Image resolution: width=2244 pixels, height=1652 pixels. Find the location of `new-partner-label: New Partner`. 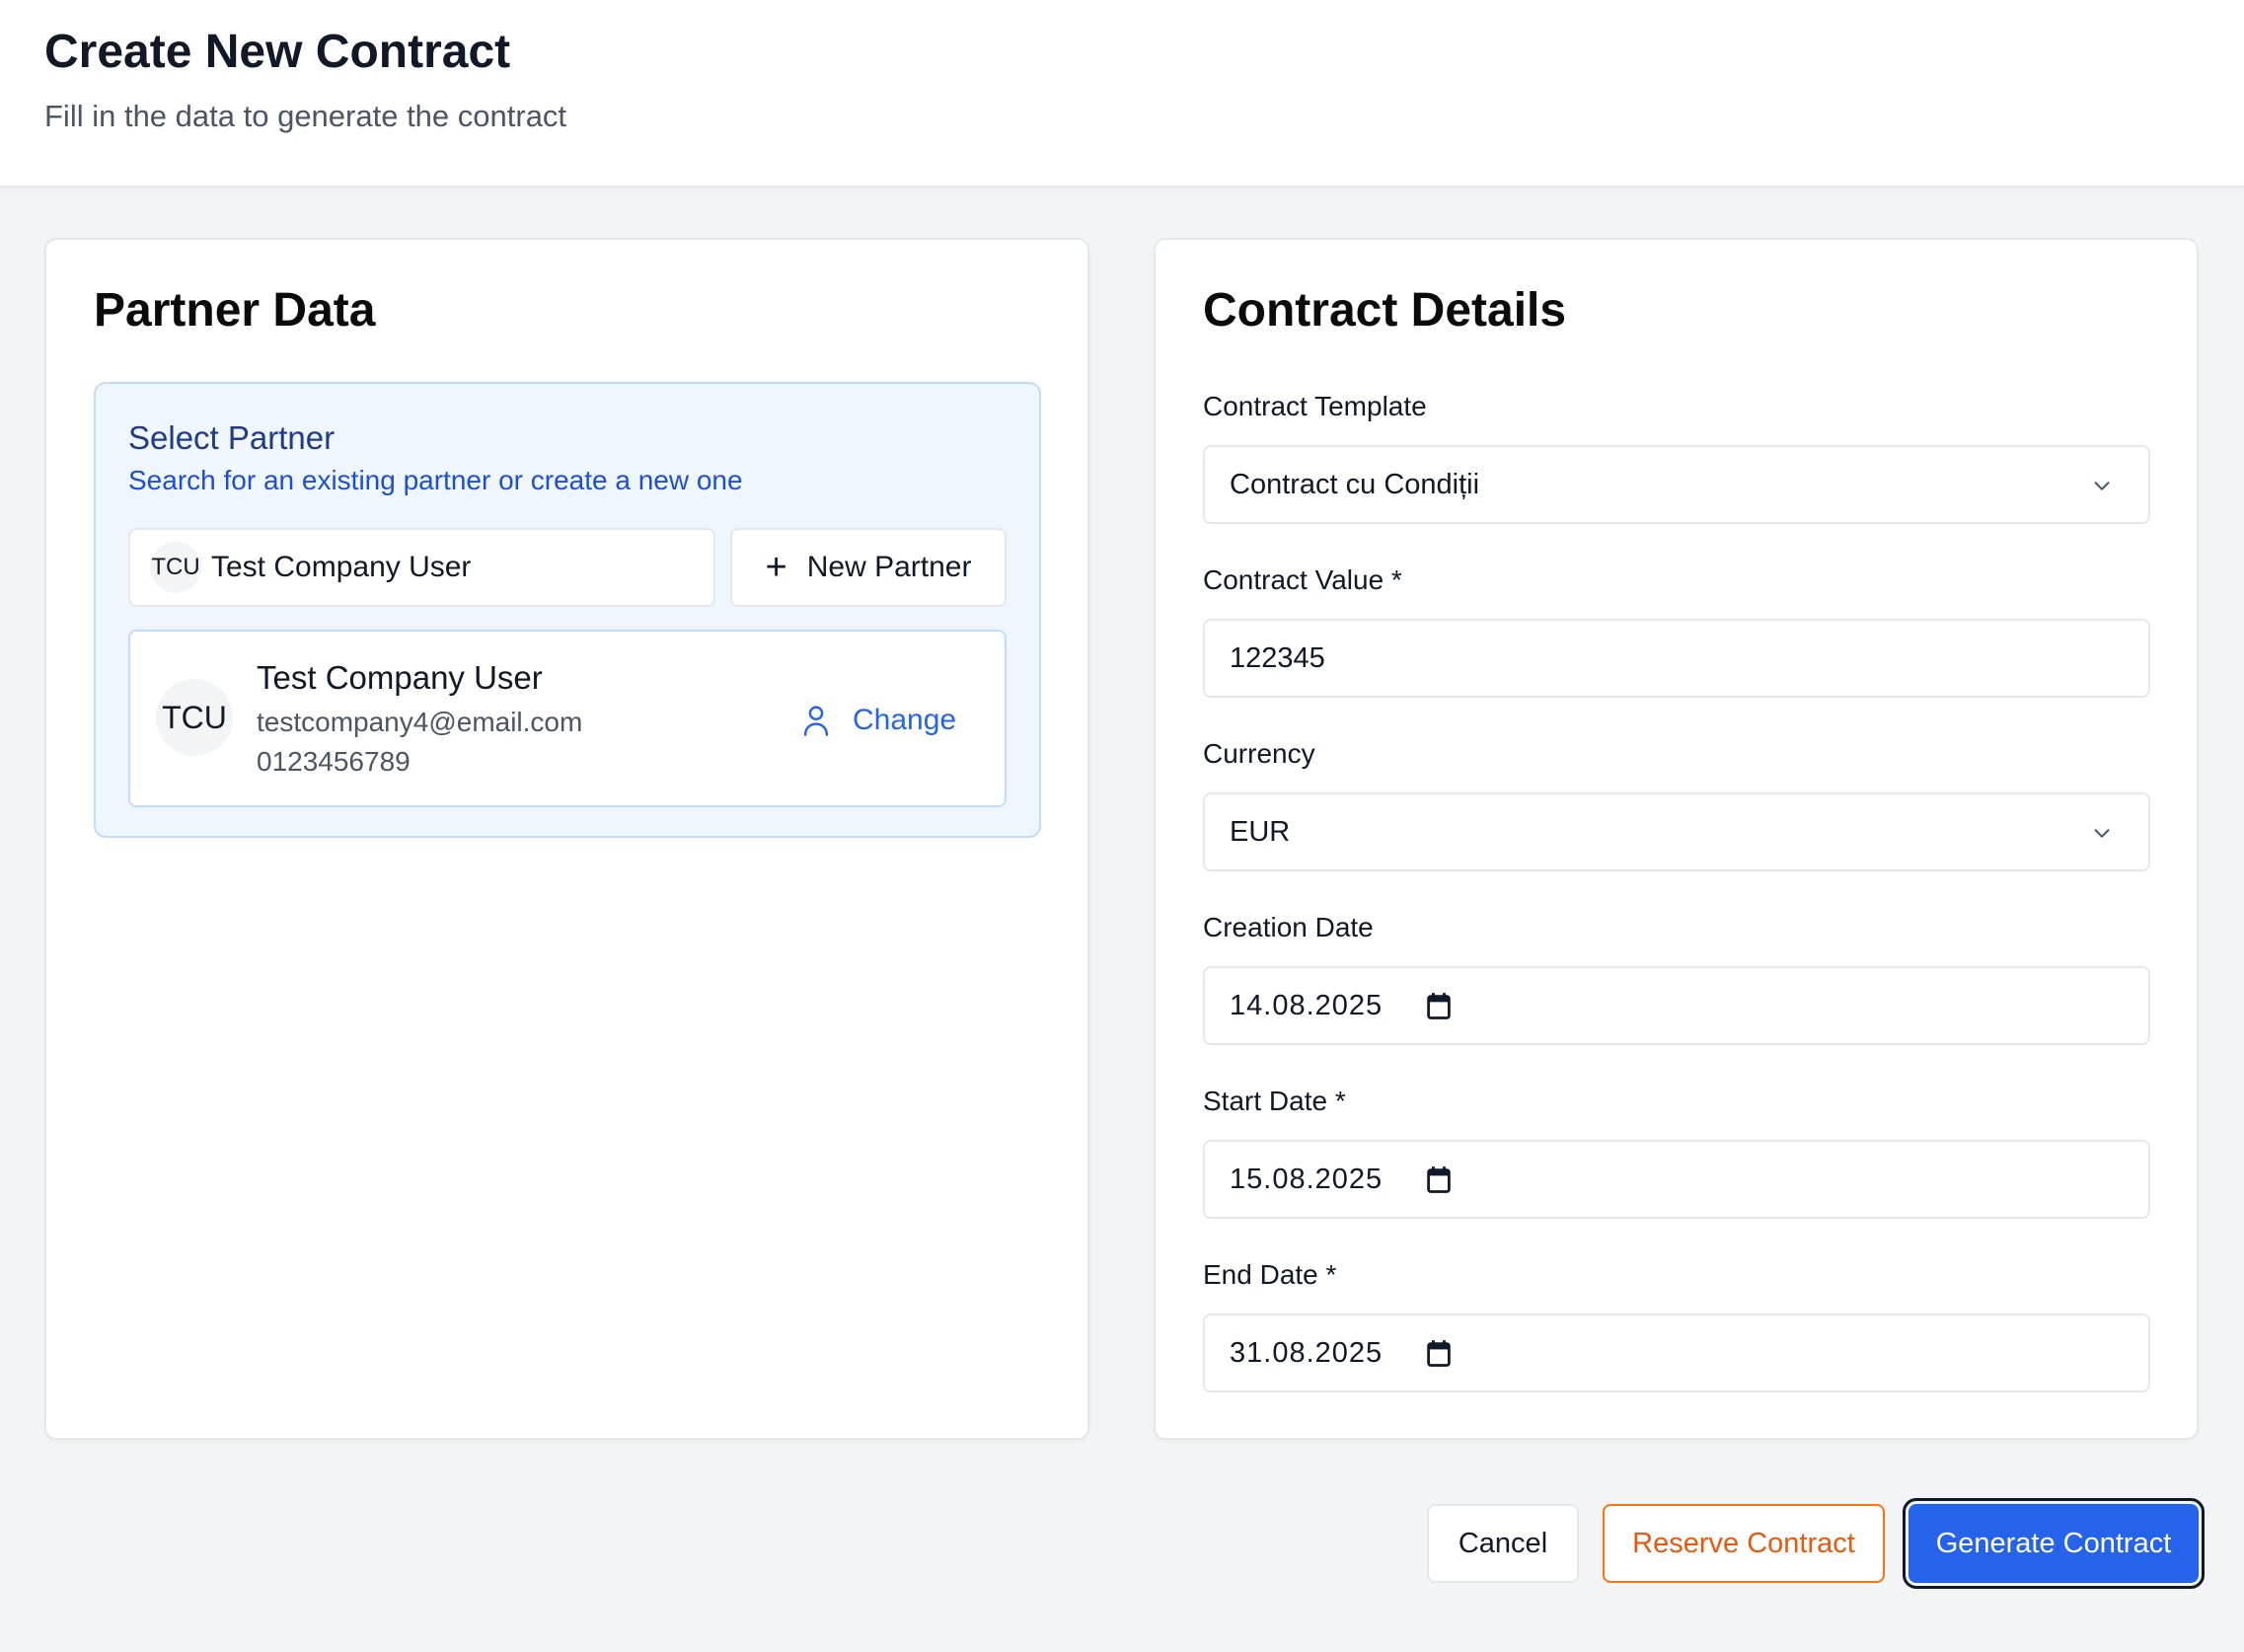

new-partner-label: New Partner is located at coordinates (889, 567).